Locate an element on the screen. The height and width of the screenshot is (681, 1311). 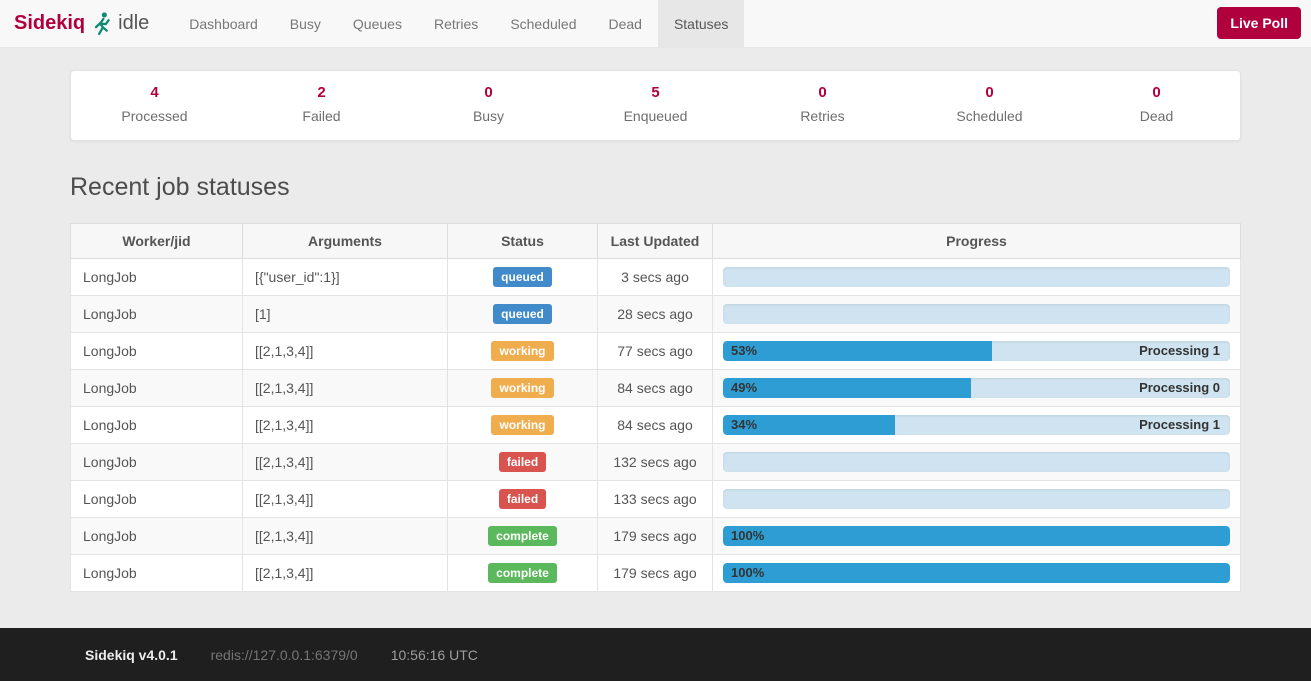
stat-label: Failed is located at coordinates (321, 116).